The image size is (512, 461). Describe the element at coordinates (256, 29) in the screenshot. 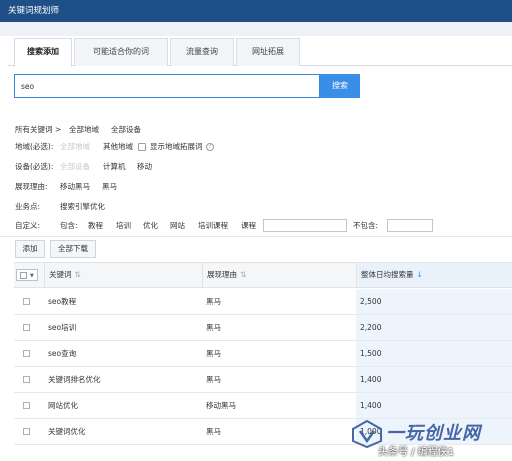

I see `top-spacer` at that location.